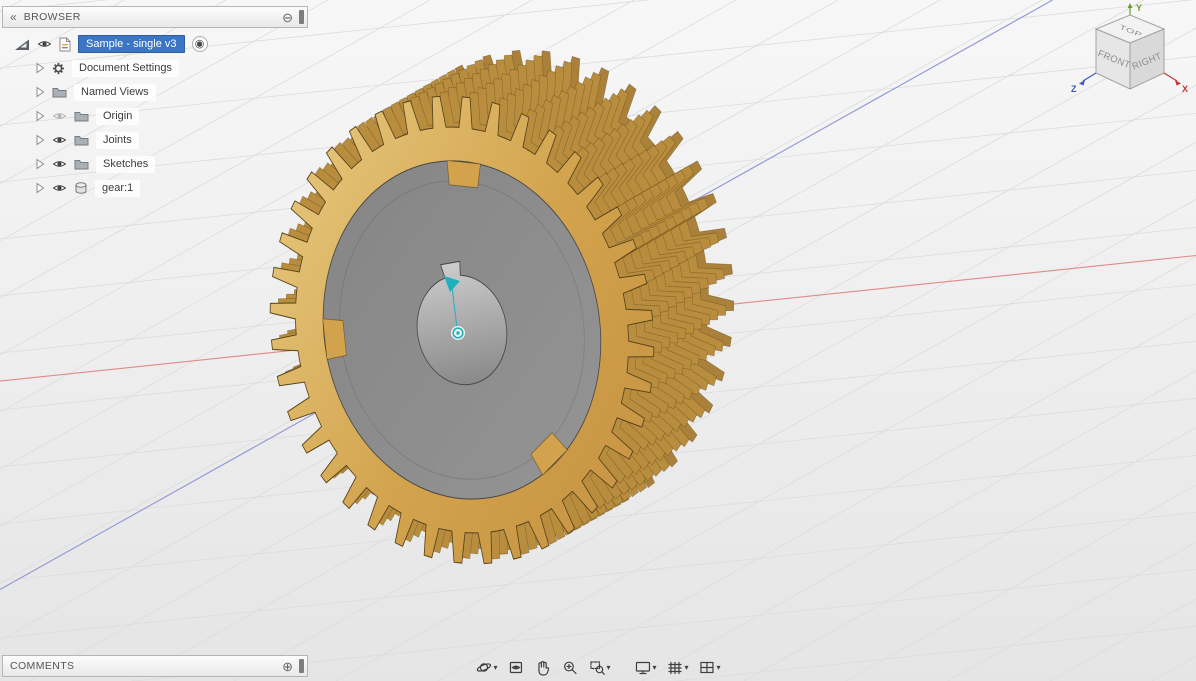  I want to click on x-axis-arrow-icon, so click(1178, 83).